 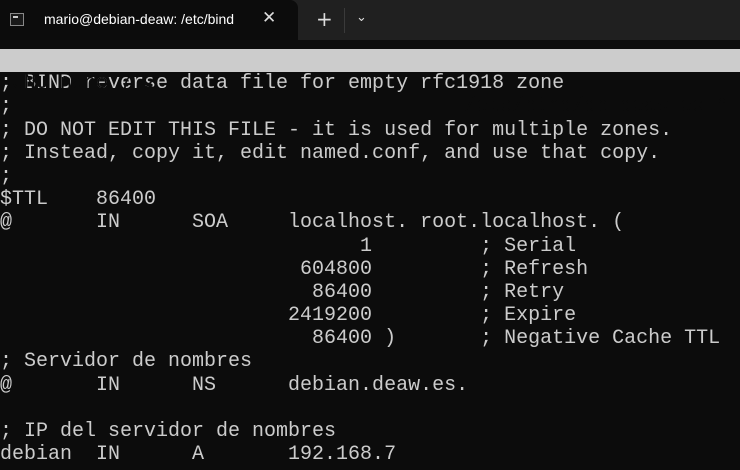 What do you see at coordinates (370, 361) in the screenshot?
I see `editor-line: ; Servidor de nombres` at bounding box center [370, 361].